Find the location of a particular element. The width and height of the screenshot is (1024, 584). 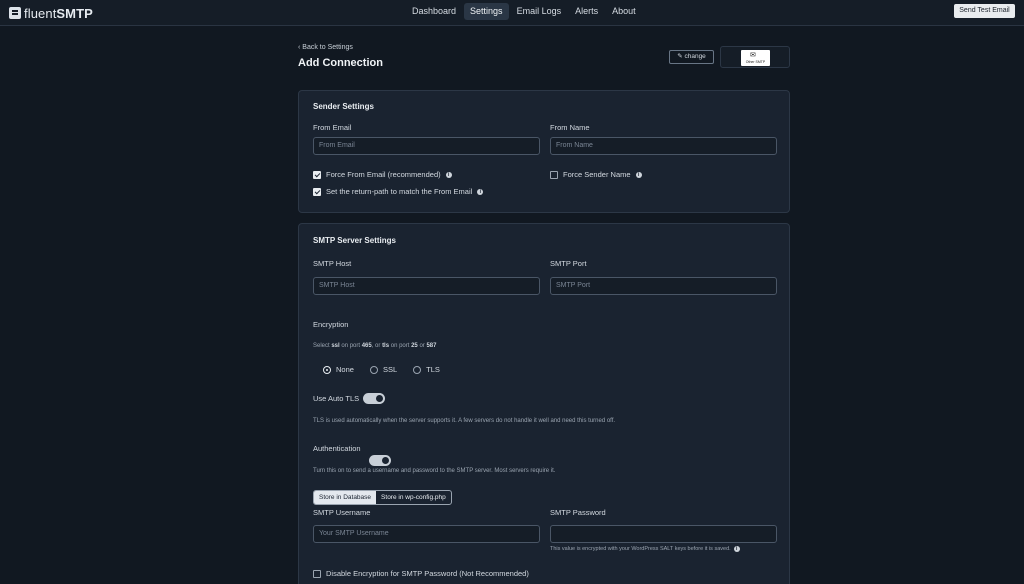

nav-settings: Settings is located at coordinates (486, 11).